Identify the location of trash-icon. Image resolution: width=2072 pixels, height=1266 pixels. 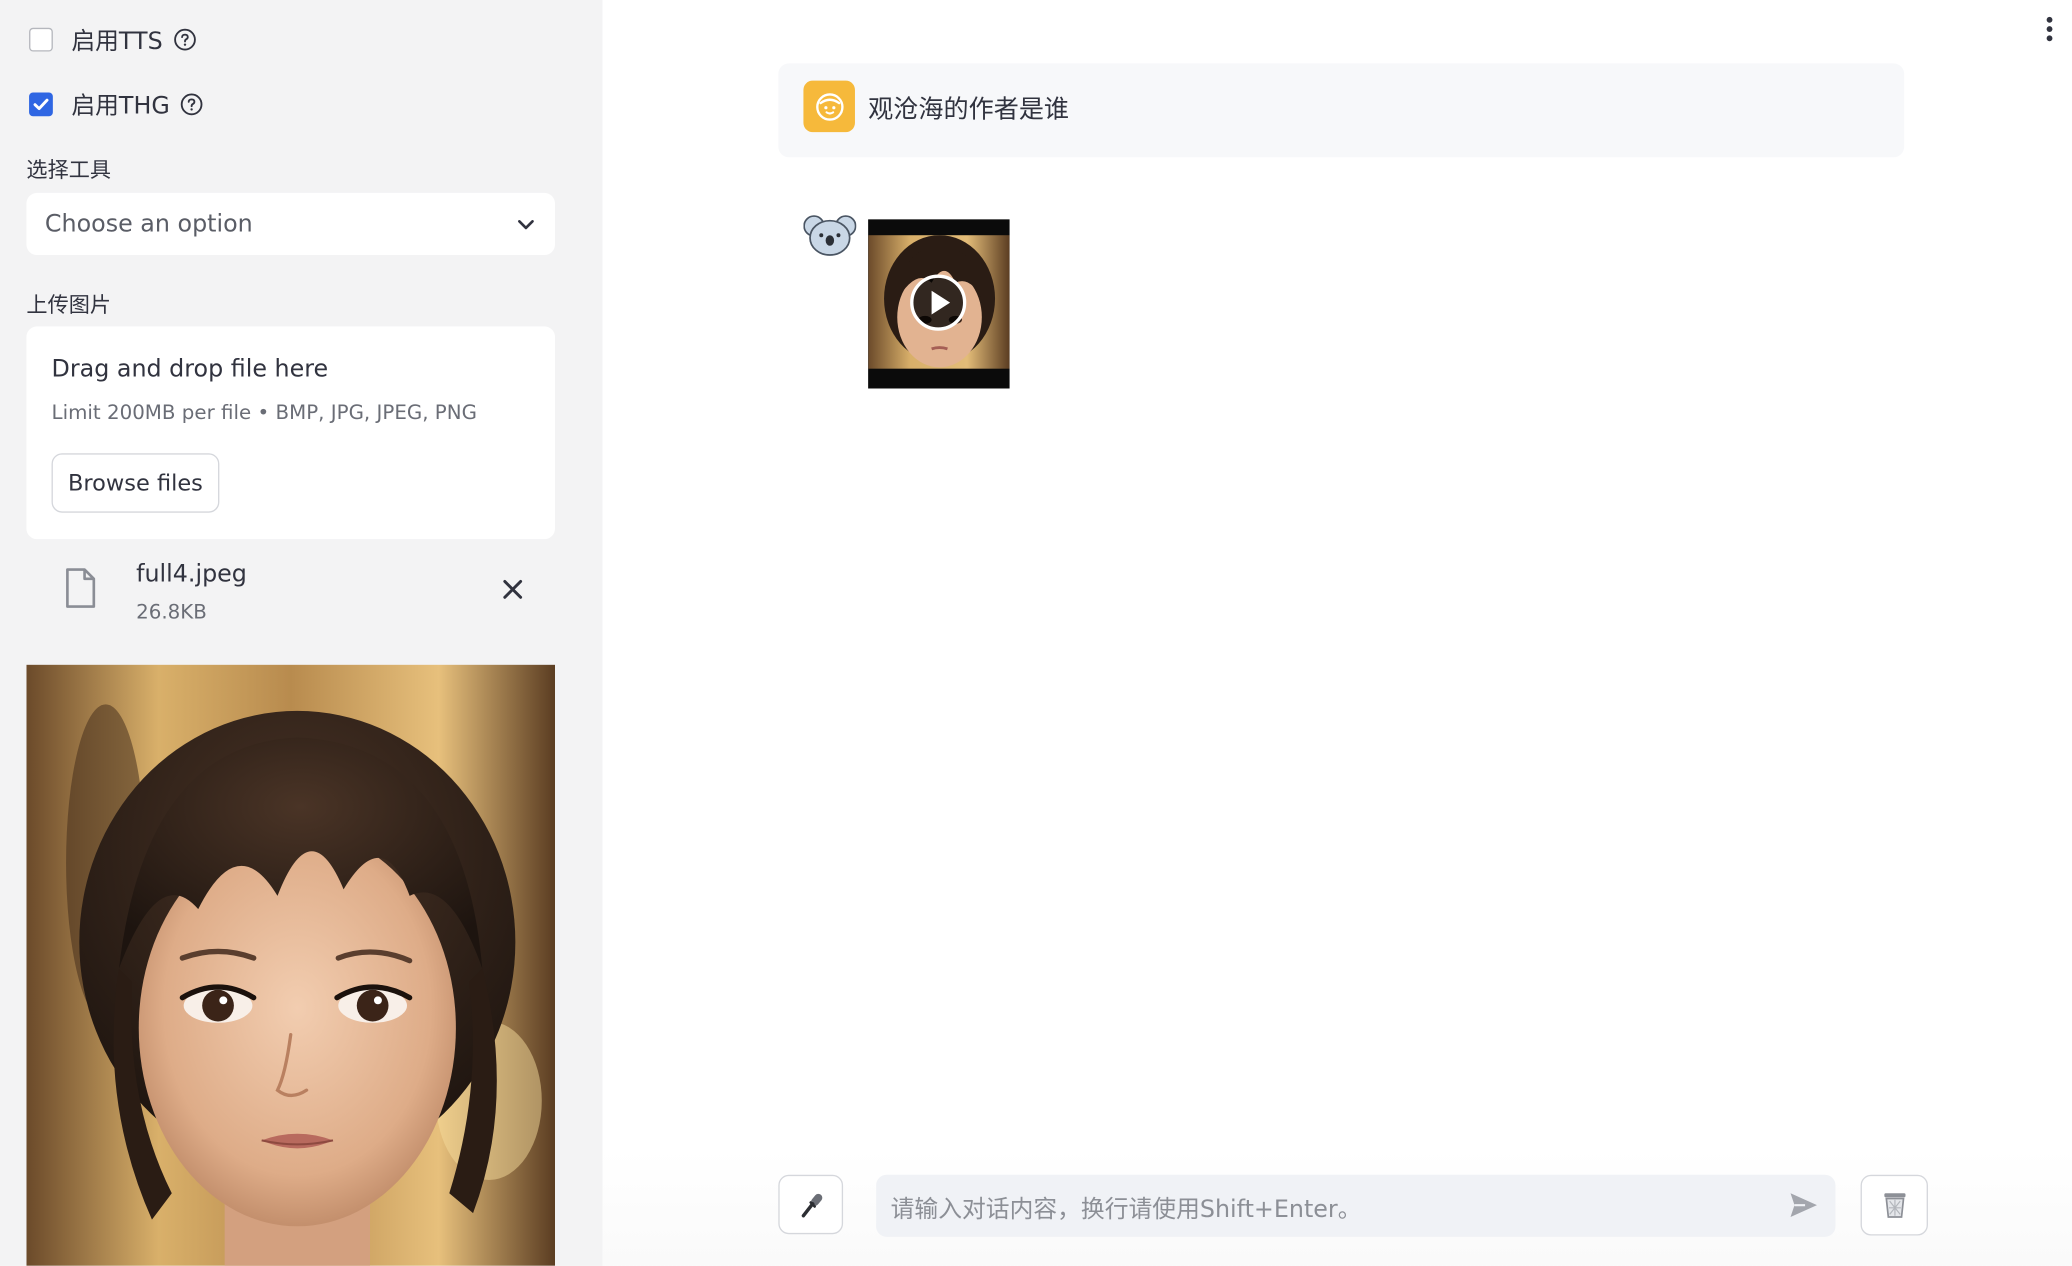
(1894, 1205).